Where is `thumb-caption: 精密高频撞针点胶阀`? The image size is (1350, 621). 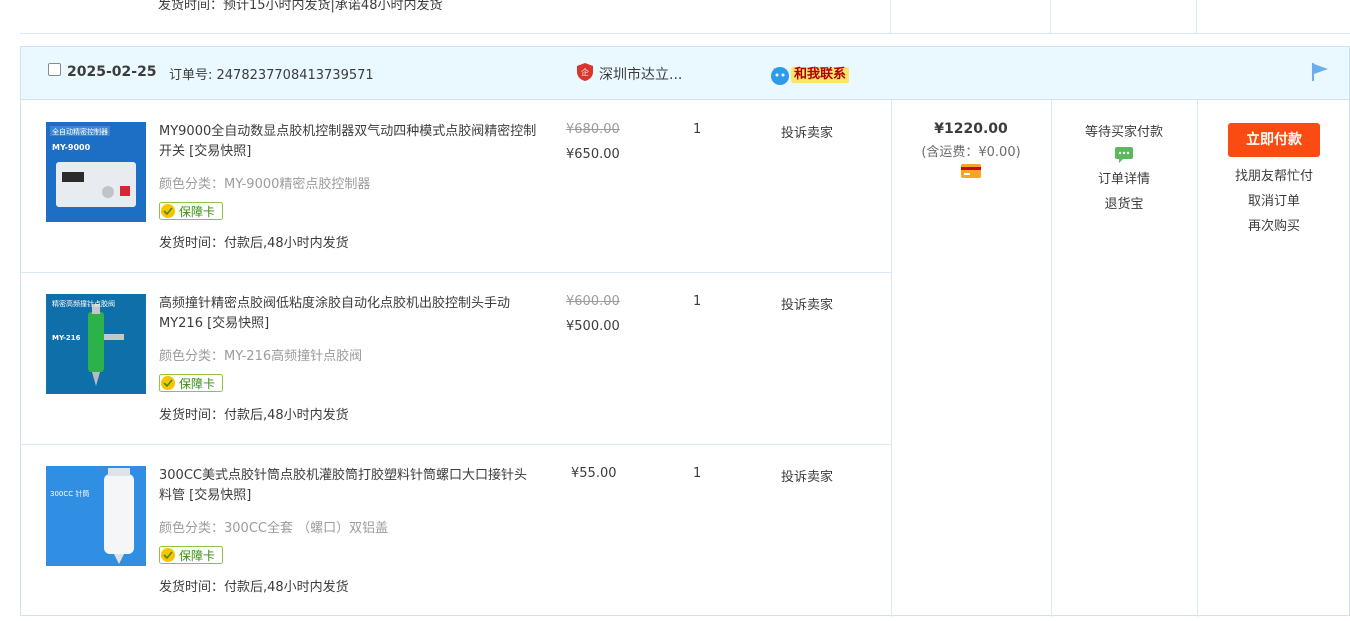 thumb-caption: 精密高频撞针点胶阀 is located at coordinates (83, 303).